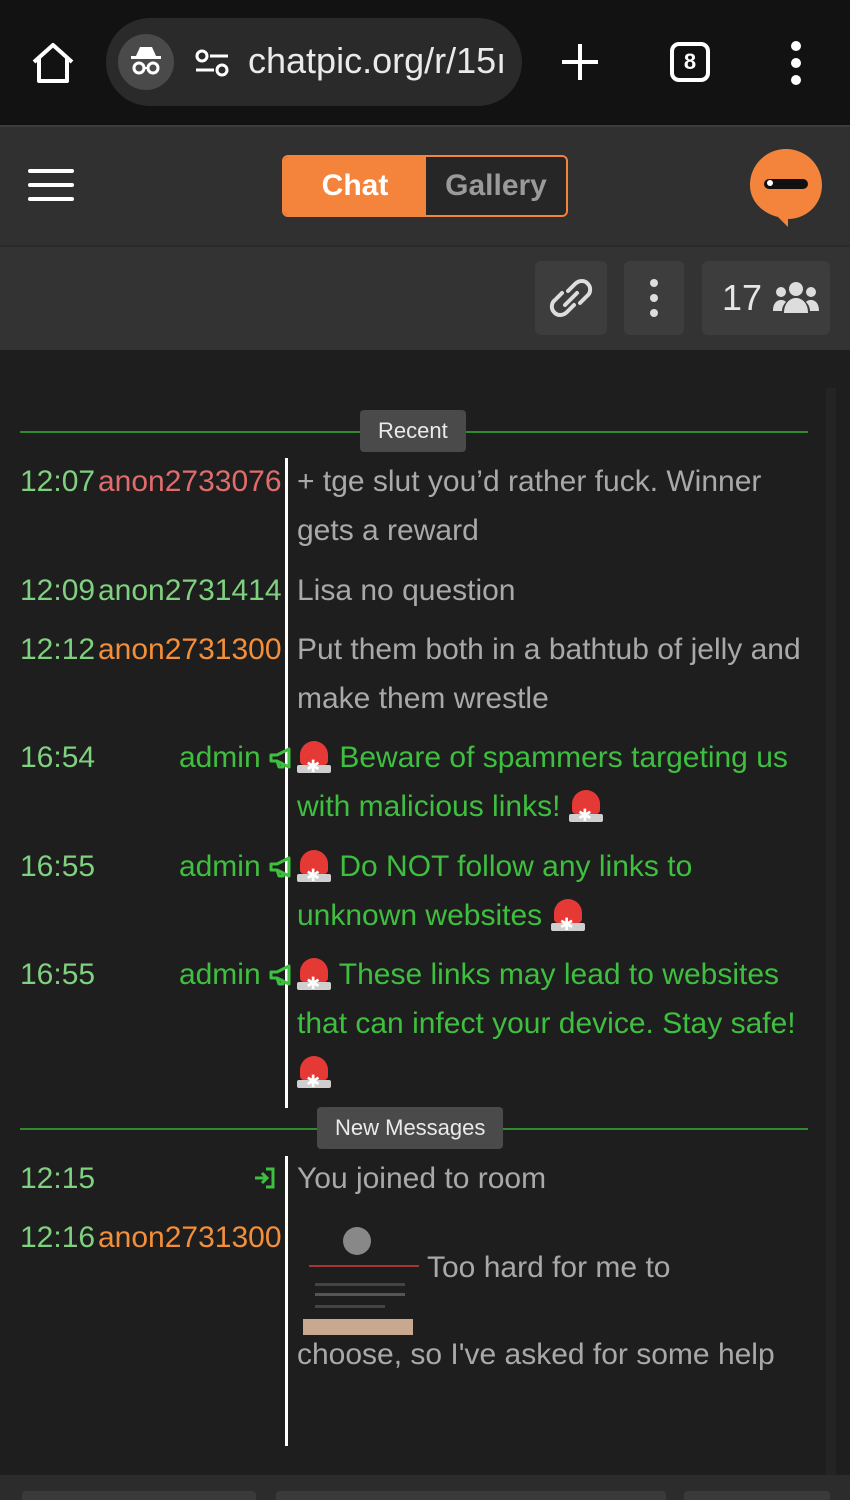 This screenshot has width=850, height=1500. I want to click on app-header: Chat Gallery, so click(425, 185).